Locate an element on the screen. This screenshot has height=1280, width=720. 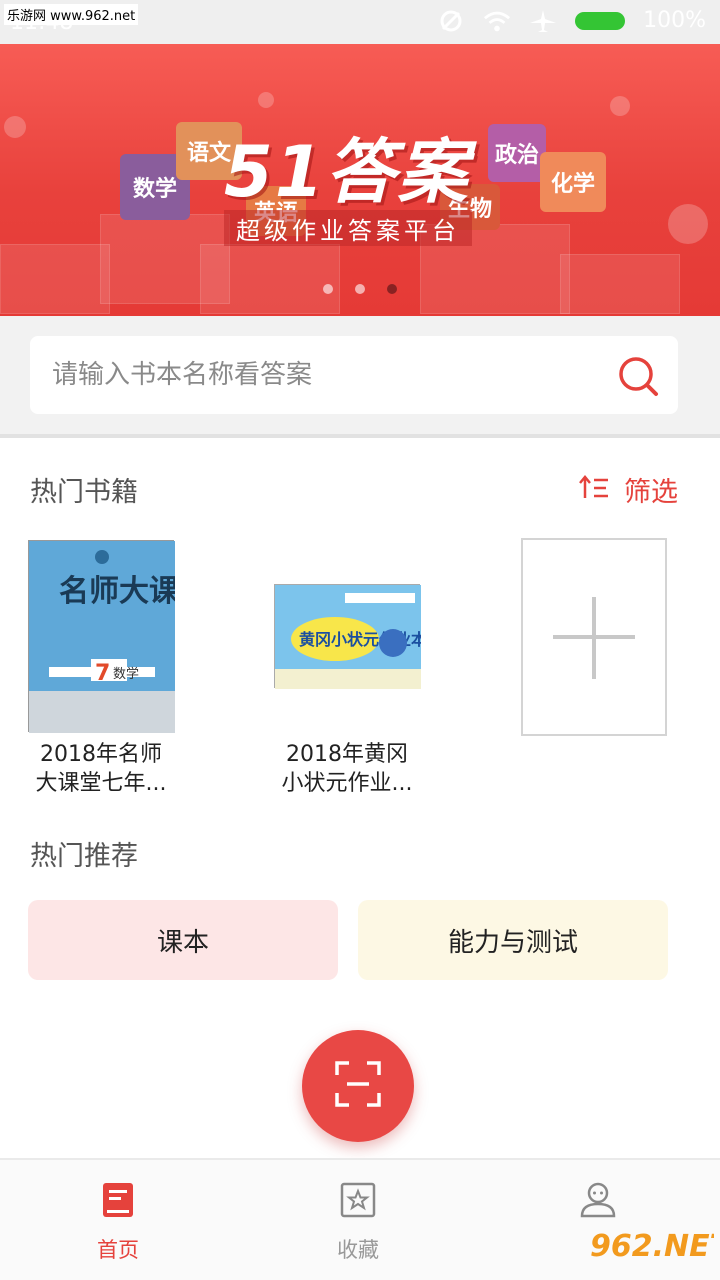
book-cover-wrap: 黄冈小状元作业本 is located at coordinates (347, 636).